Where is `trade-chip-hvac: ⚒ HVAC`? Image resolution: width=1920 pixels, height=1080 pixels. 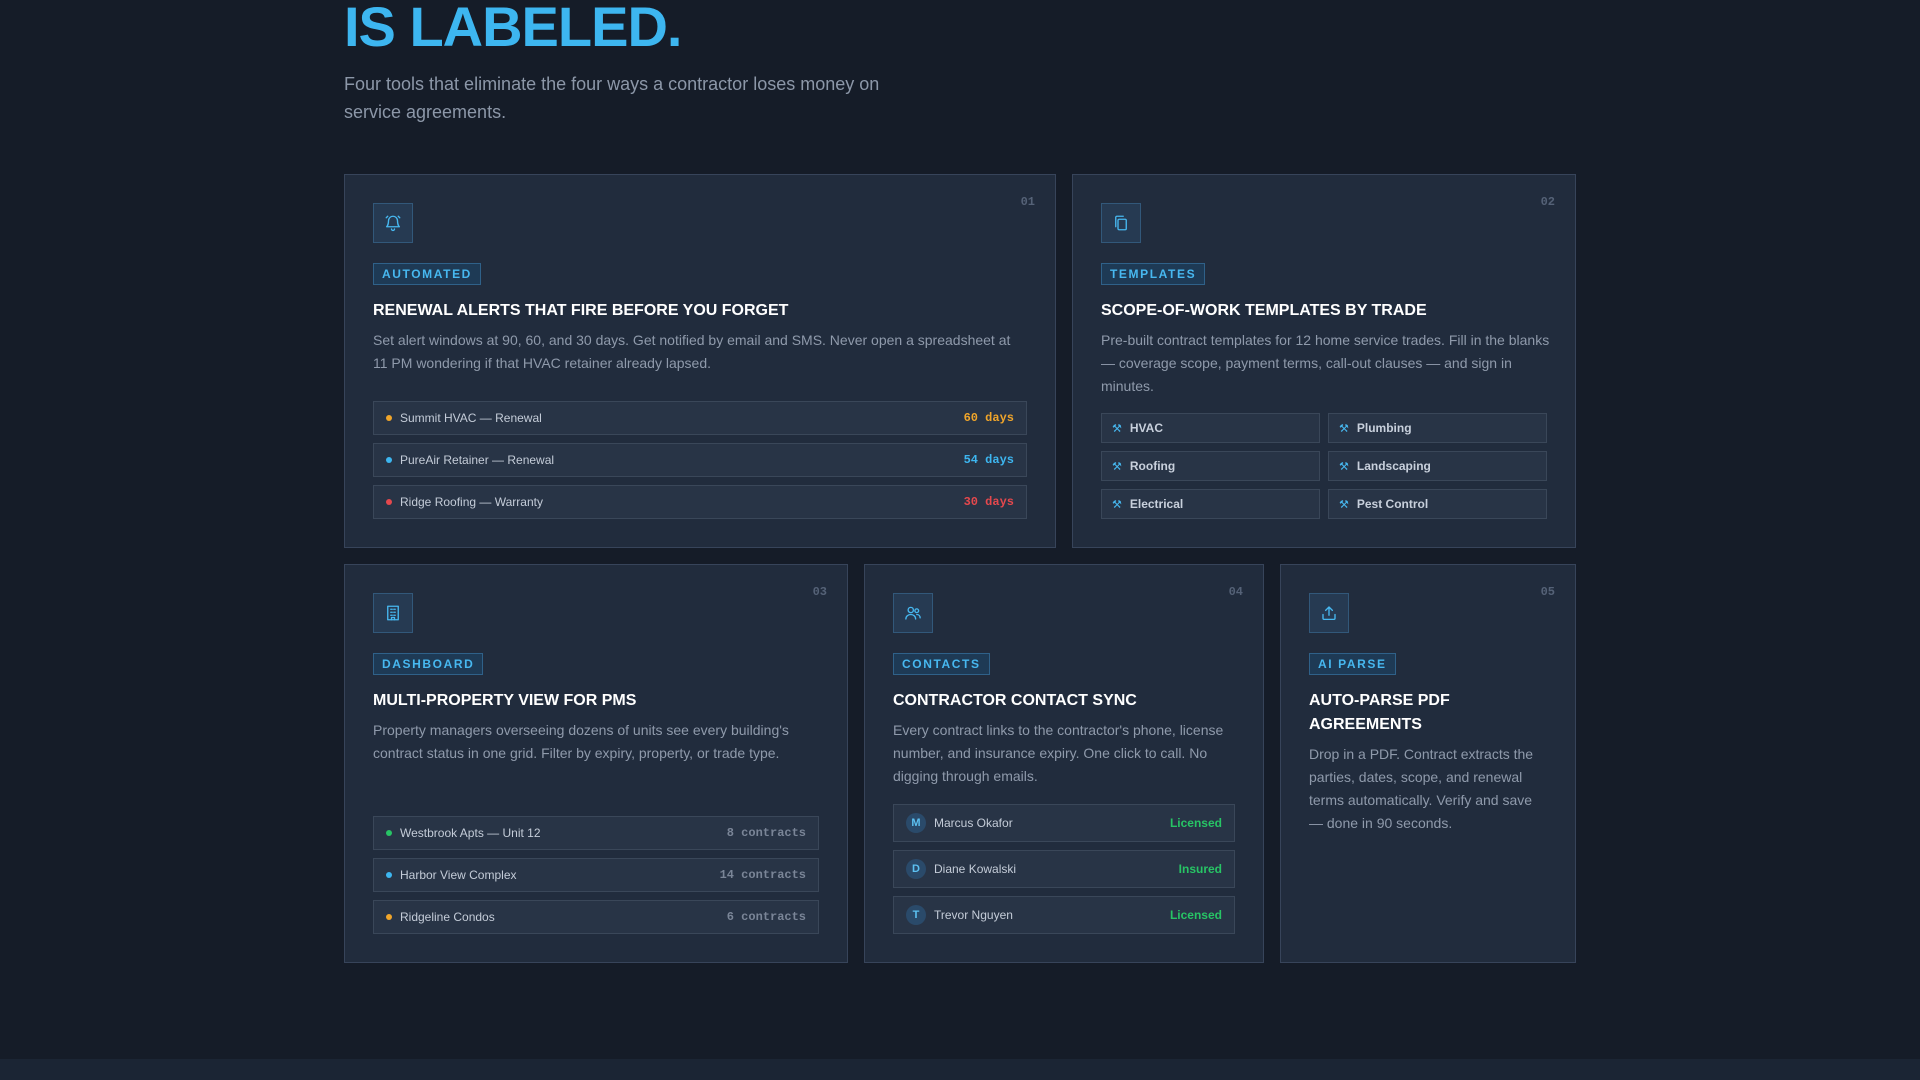
trade-chip-hvac: ⚒ HVAC is located at coordinates (1210, 428).